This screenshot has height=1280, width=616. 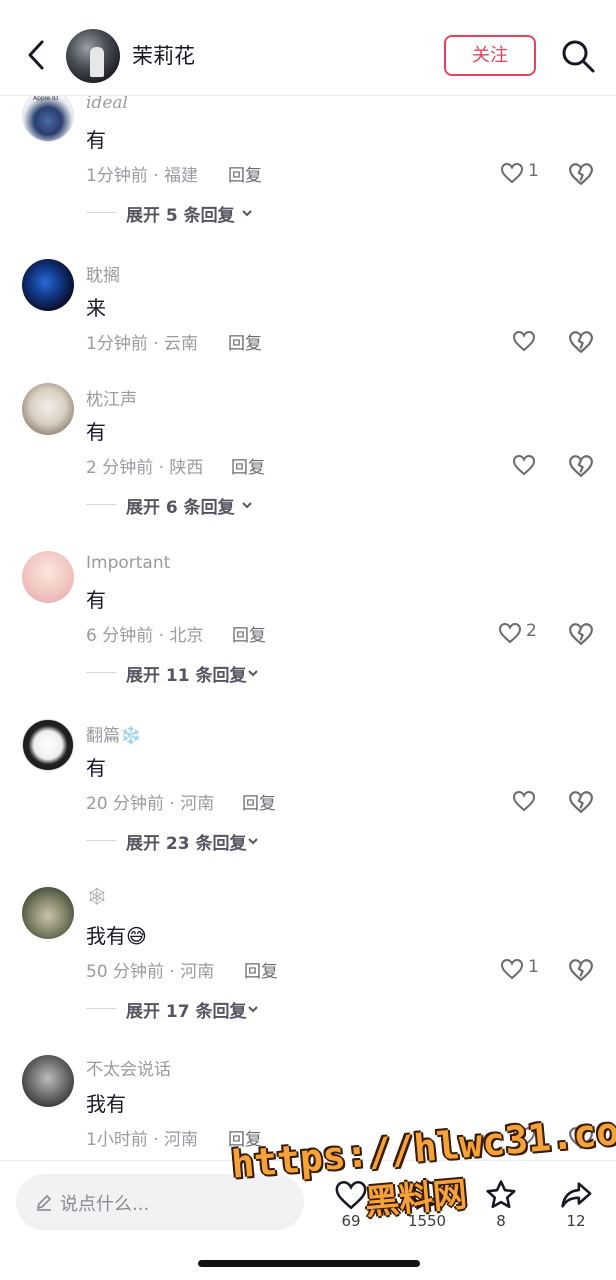 I want to click on chevron-left-icon, so click(x=36, y=55).